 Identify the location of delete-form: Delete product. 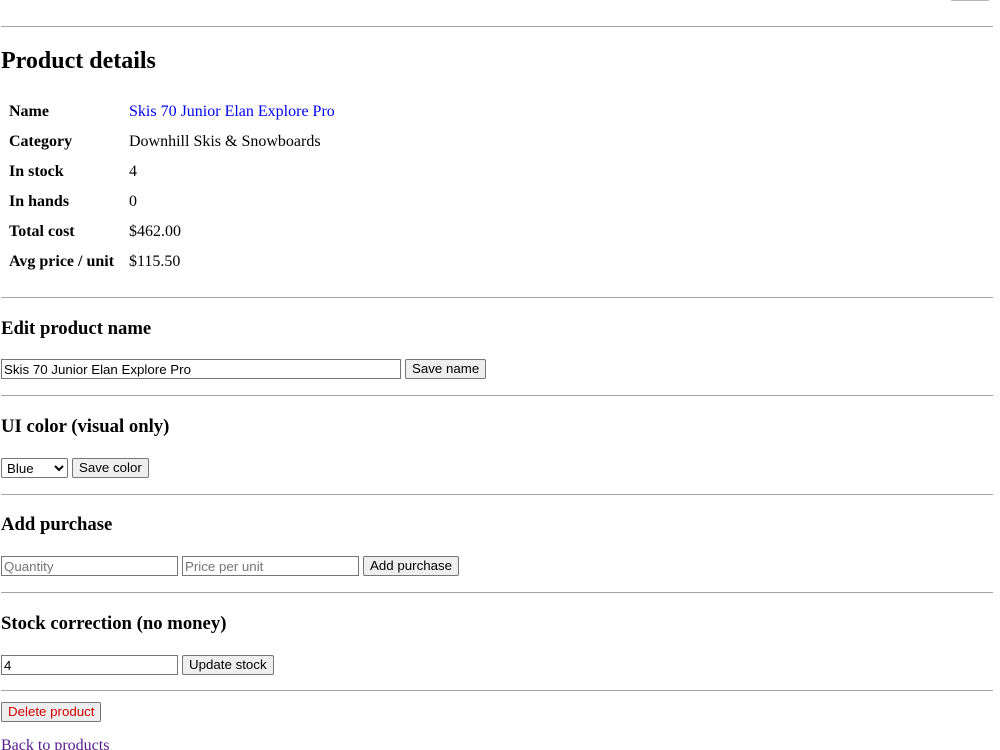
(51, 712).